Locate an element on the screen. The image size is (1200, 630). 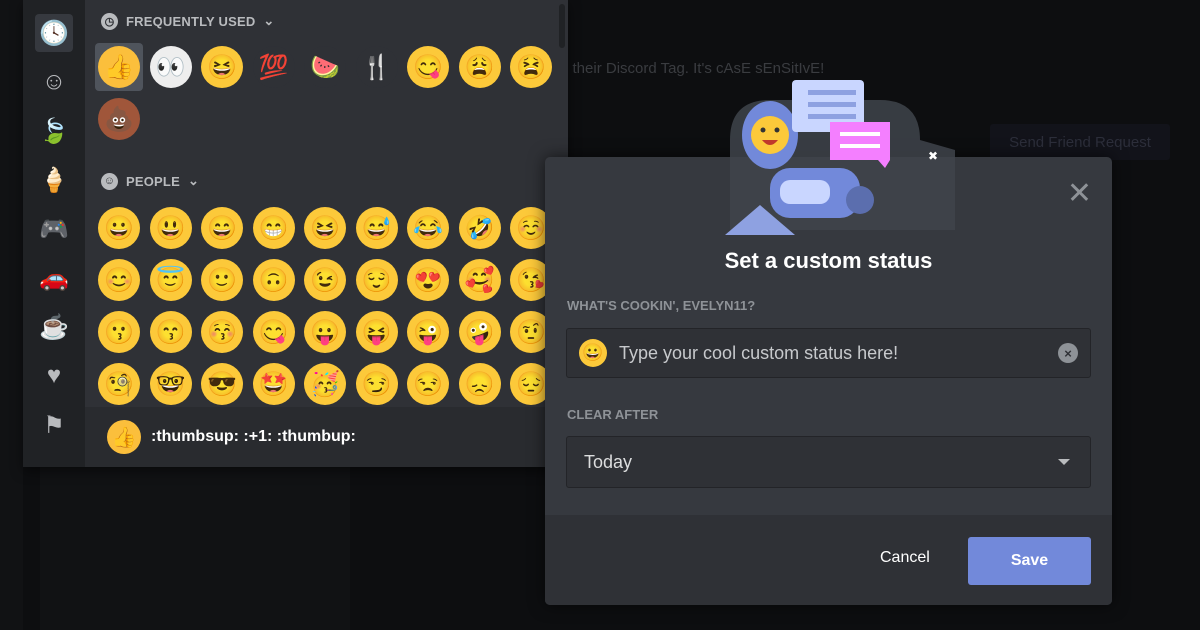
emoji: 🍴 is located at coordinates (376, 67).